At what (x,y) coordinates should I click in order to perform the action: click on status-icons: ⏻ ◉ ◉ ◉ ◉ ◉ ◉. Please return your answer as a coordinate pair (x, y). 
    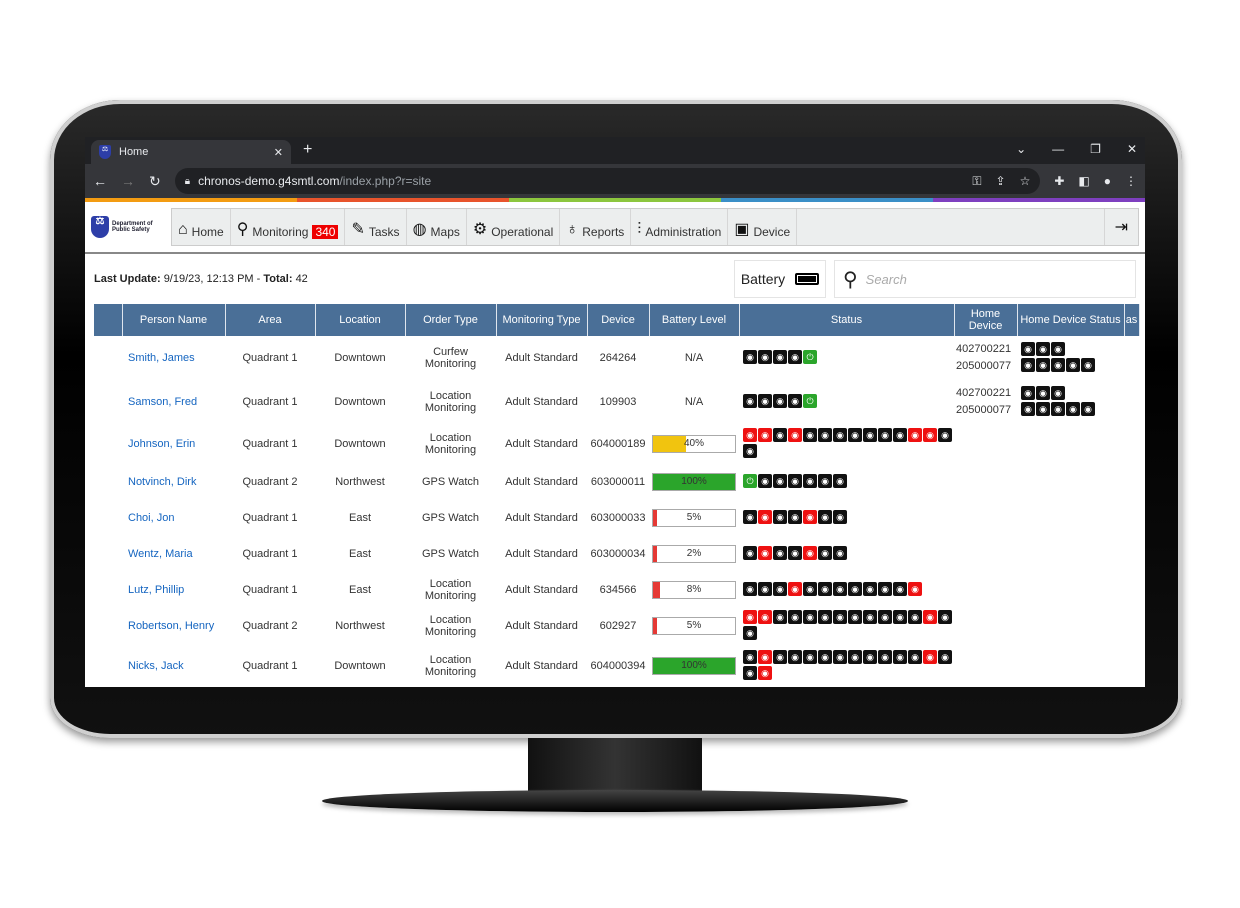
    Looking at the image, I should click on (846, 482).